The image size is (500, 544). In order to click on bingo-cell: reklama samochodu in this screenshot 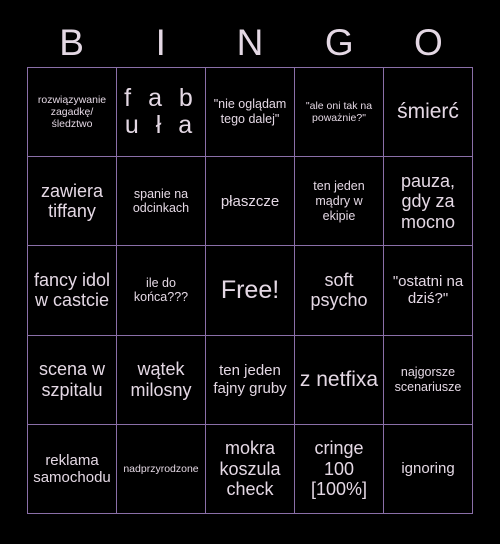, I will do `click(72, 469)`.